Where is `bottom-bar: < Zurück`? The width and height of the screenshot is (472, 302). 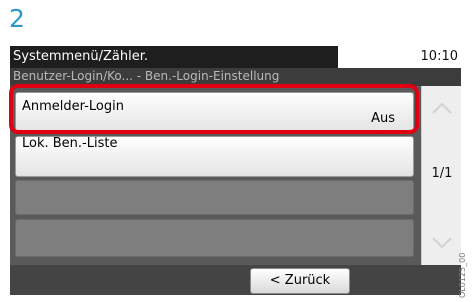
bottom-bar: < Zurück is located at coordinates (235, 280).